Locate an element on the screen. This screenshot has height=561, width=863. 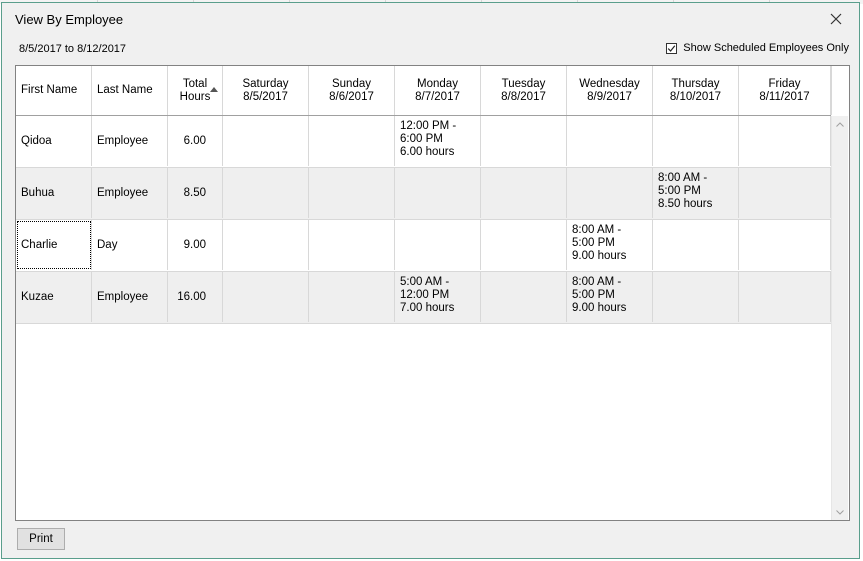
column-header-sunday: Sunday 8/6/2017 is located at coordinates (352, 90).